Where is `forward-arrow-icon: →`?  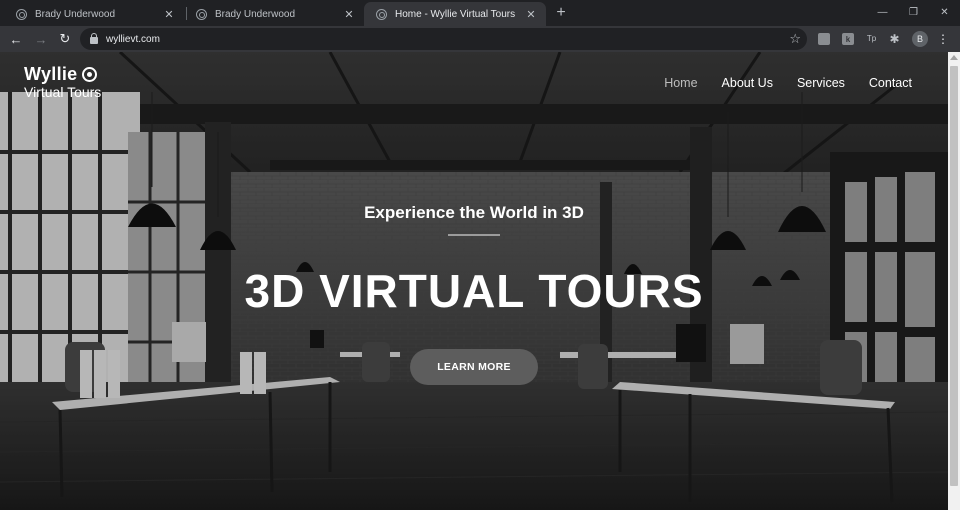 forward-arrow-icon: → is located at coordinates (41, 39).